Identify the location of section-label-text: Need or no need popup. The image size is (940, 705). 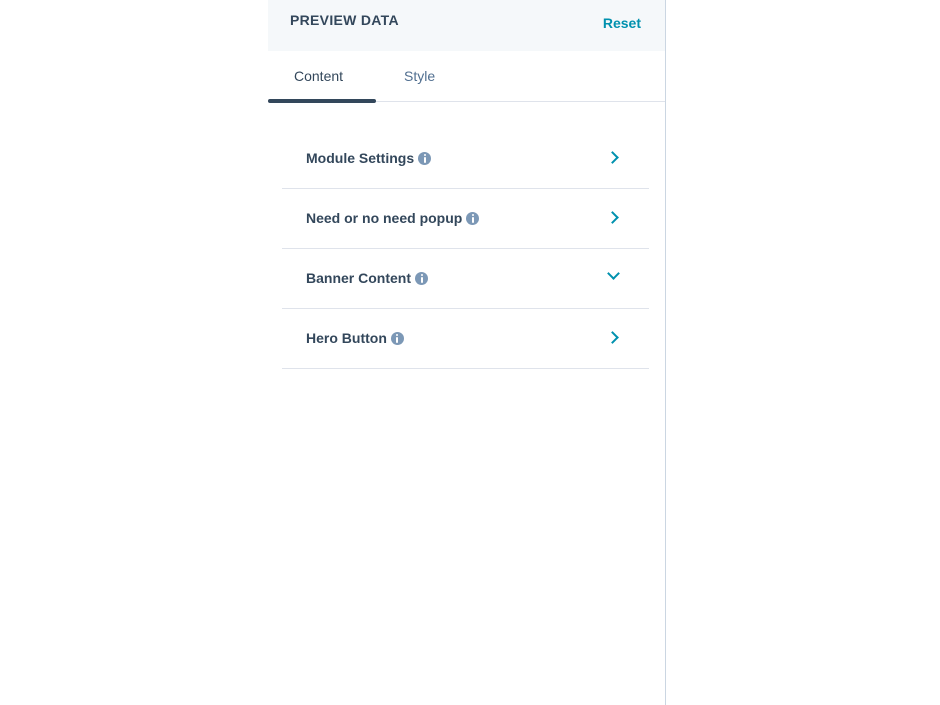
(384, 218).